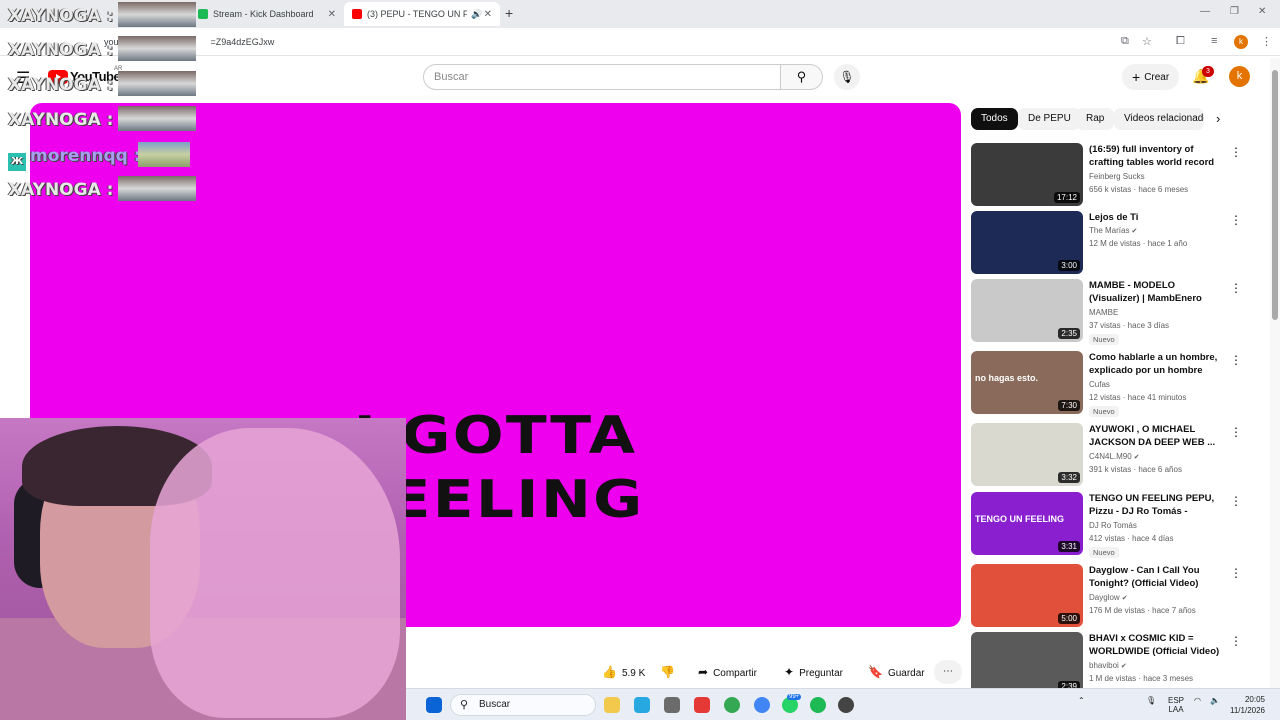 The width and height of the screenshot is (1280, 720). I want to click on video-title: Lejos de Ti, so click(1158, 217).